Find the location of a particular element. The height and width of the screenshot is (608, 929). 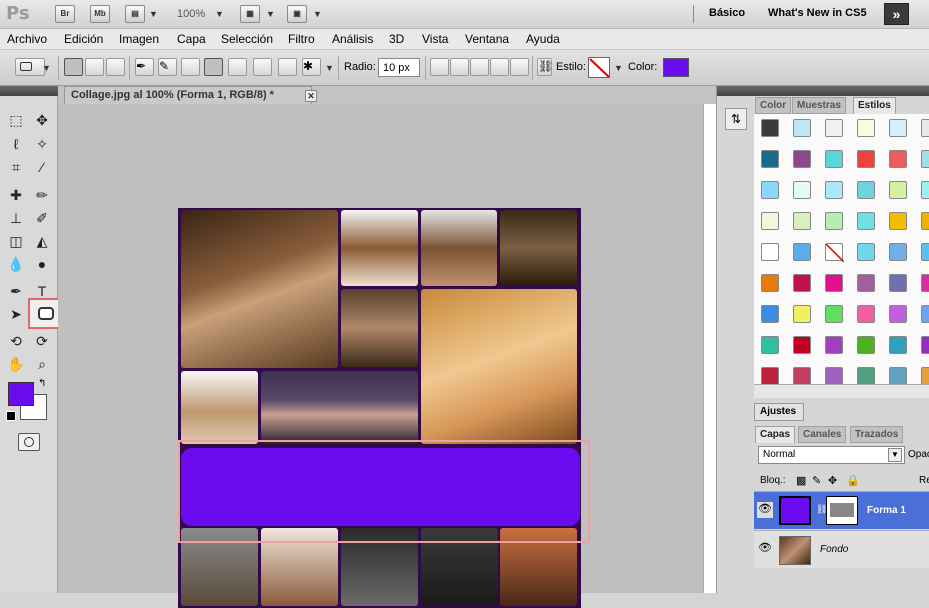

panel-strip-header is located at coordinates (736, 91).